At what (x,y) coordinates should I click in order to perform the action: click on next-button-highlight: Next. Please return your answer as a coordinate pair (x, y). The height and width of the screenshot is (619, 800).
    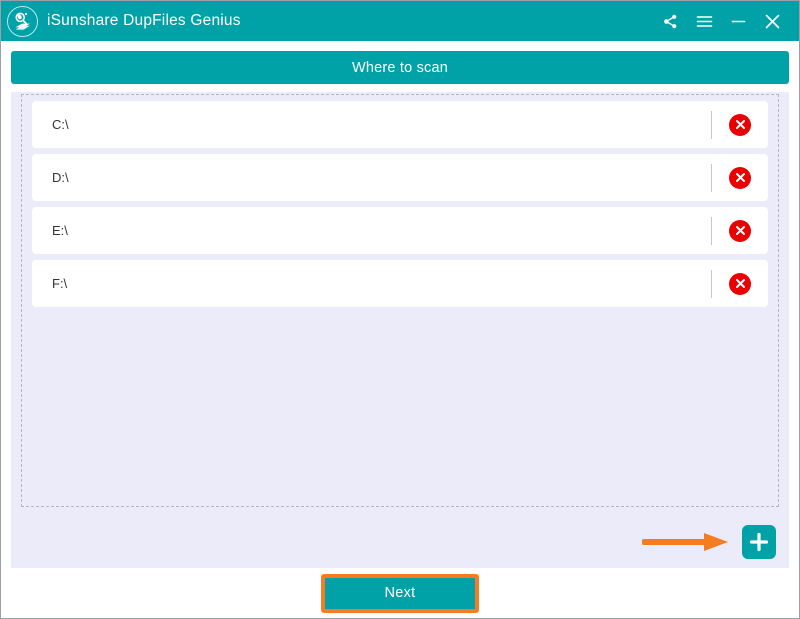
    Looking at the image, I should click on (400, 593).